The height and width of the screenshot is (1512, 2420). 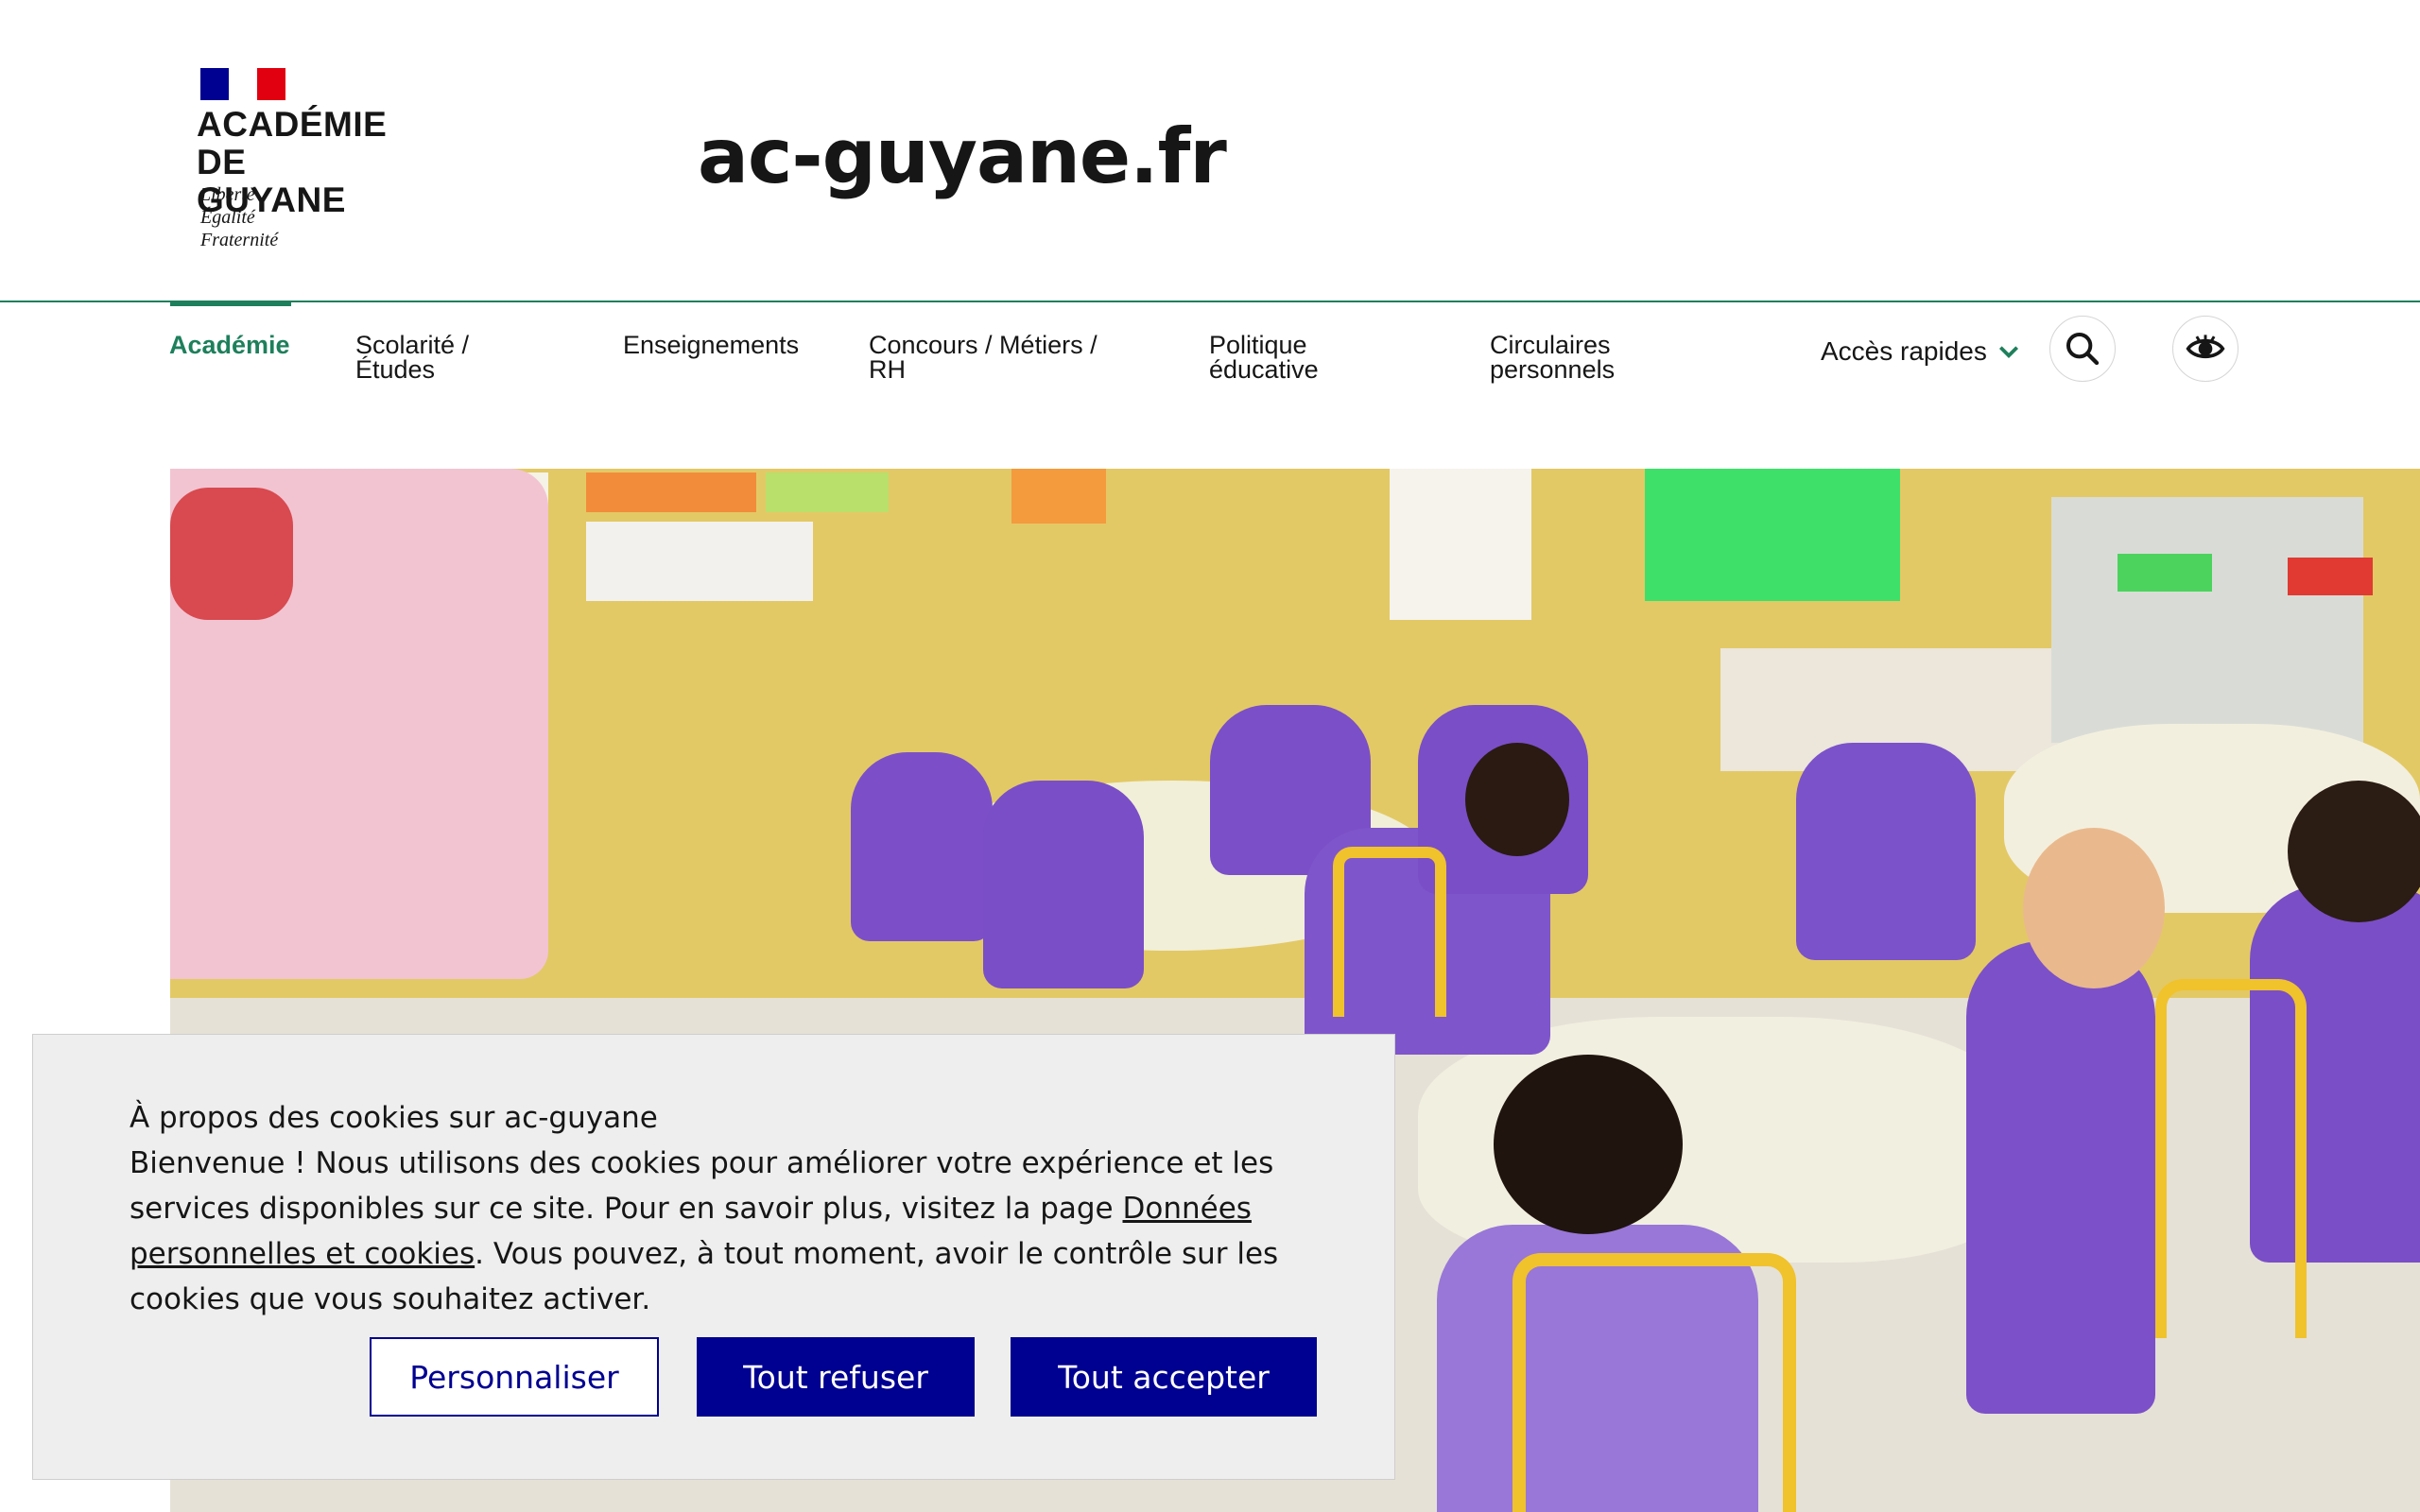 What do you see at coordinates (239, 217) in the screenshot?
I see `logo-motto: Liberté Égalité Fraternité` at bounding box center [239, 217].